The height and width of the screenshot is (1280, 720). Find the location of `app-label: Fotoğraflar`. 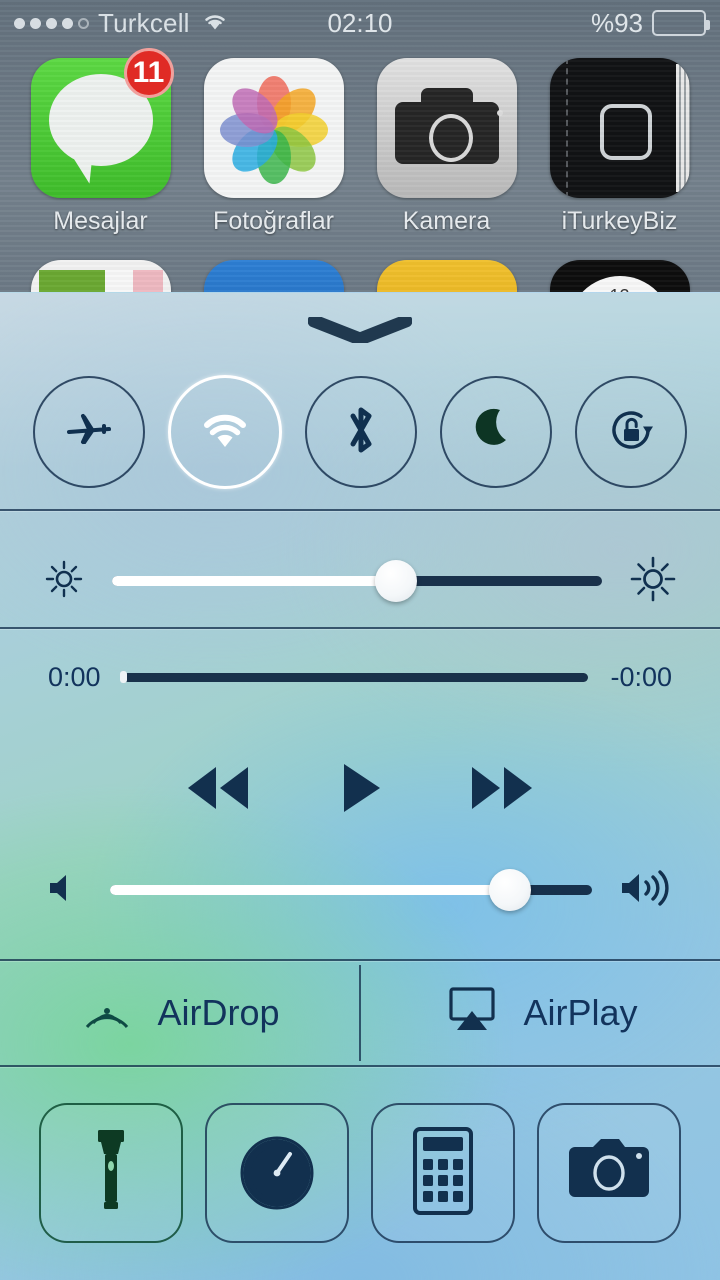

app-label: Fotoğraflar is located at coordinates (273, 221).